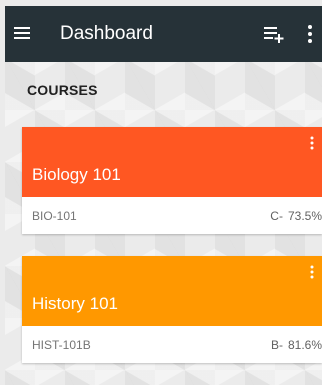 This screenshot has width=322, height=385. Describe the element at coordinates (75, 303) in the screenshot. I see `course-title: History 101` at that location.